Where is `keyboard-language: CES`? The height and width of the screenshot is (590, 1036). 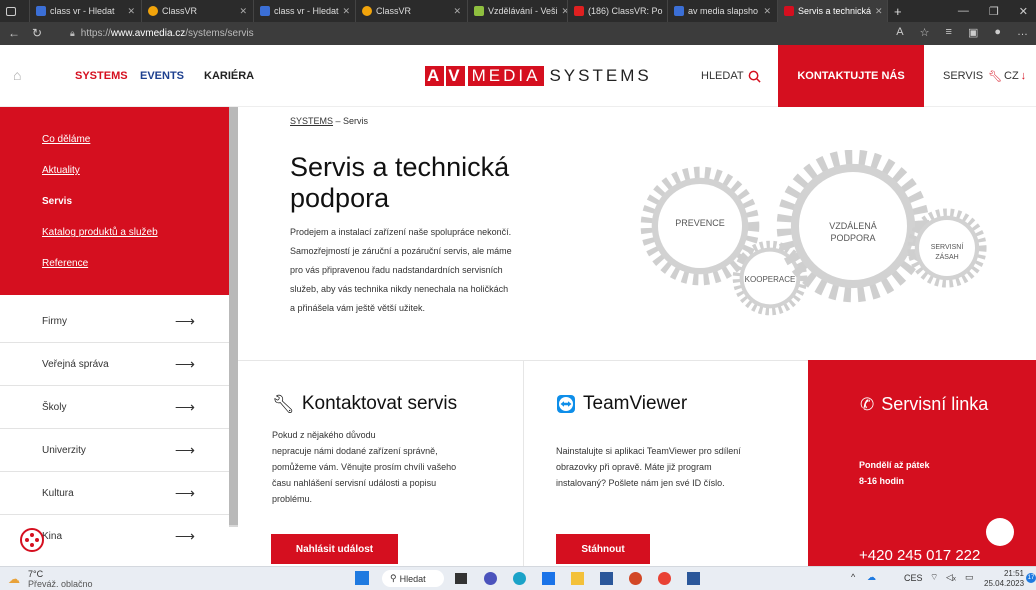 keyboard-language: CES is located at coordinates (913, 578).